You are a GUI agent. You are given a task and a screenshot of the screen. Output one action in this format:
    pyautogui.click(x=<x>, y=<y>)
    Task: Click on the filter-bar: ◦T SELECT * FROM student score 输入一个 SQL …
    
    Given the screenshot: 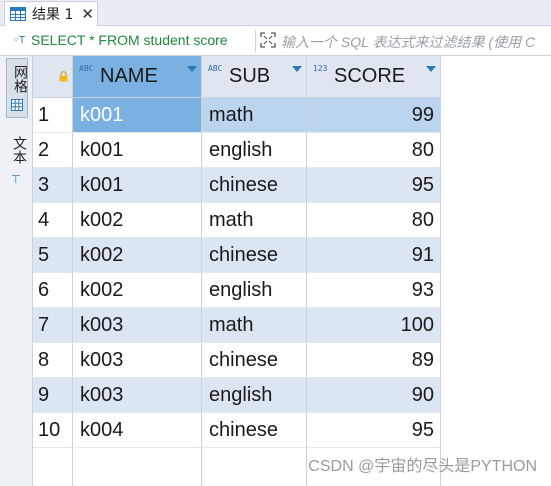 What is the action you would take?
    pyautogui.click(x=275, y=41)
    